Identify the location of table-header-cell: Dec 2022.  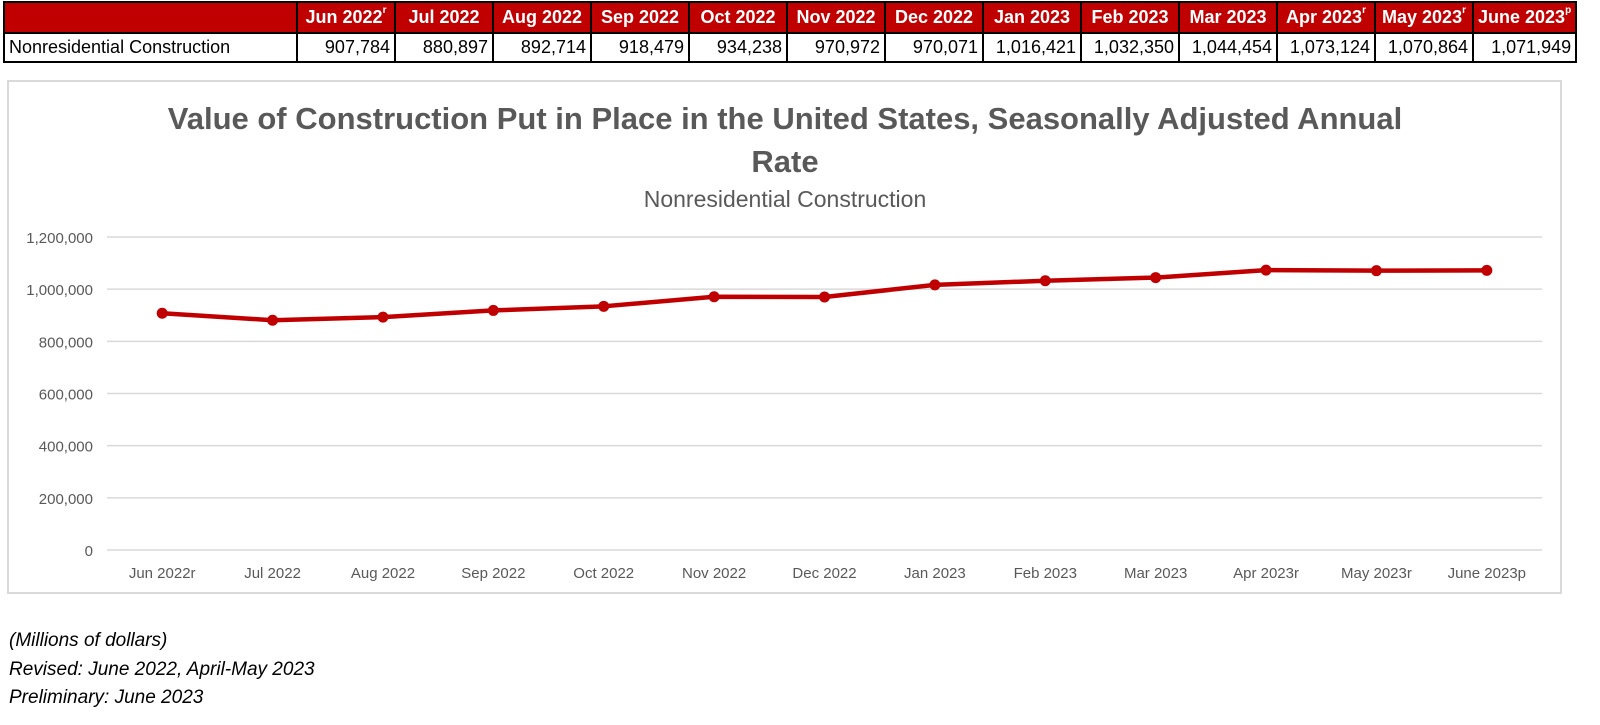
(934, 17).